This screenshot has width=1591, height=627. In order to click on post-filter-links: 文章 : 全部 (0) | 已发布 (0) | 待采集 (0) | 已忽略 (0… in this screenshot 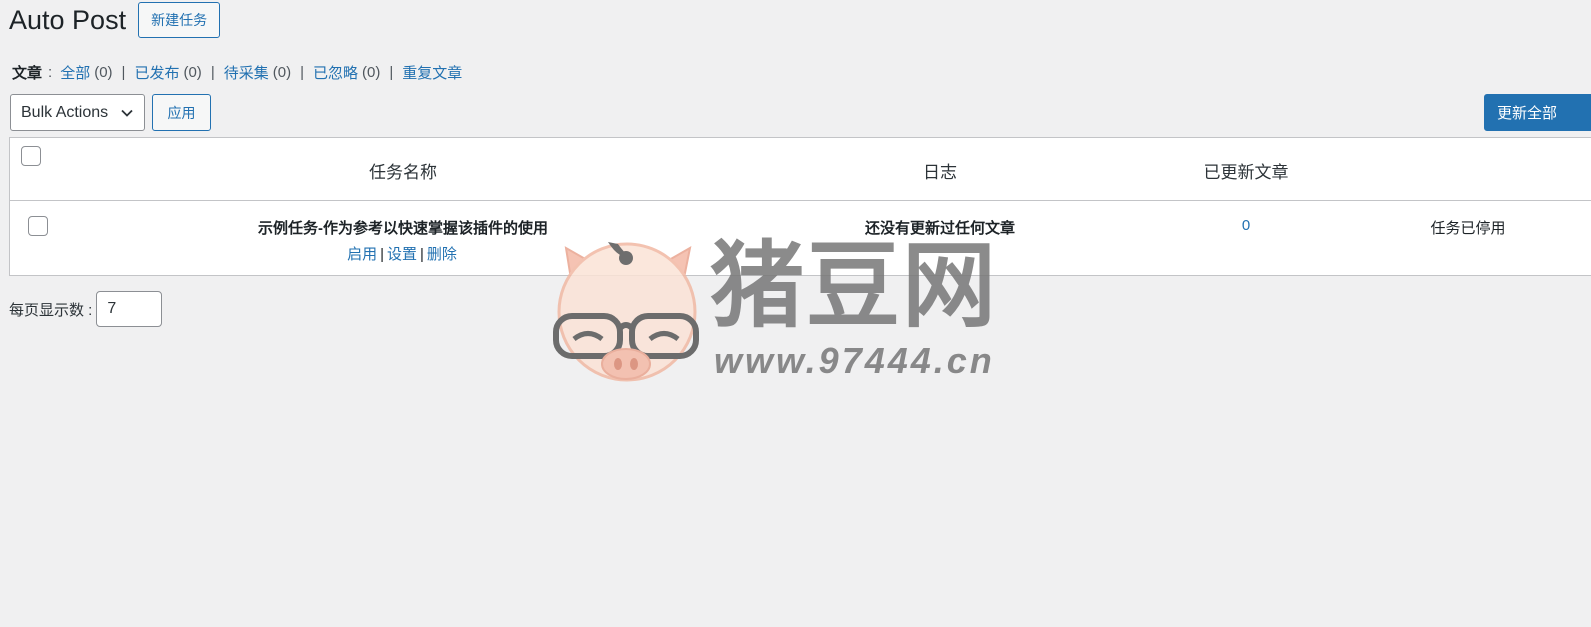, I will do `click(237, 72)`.